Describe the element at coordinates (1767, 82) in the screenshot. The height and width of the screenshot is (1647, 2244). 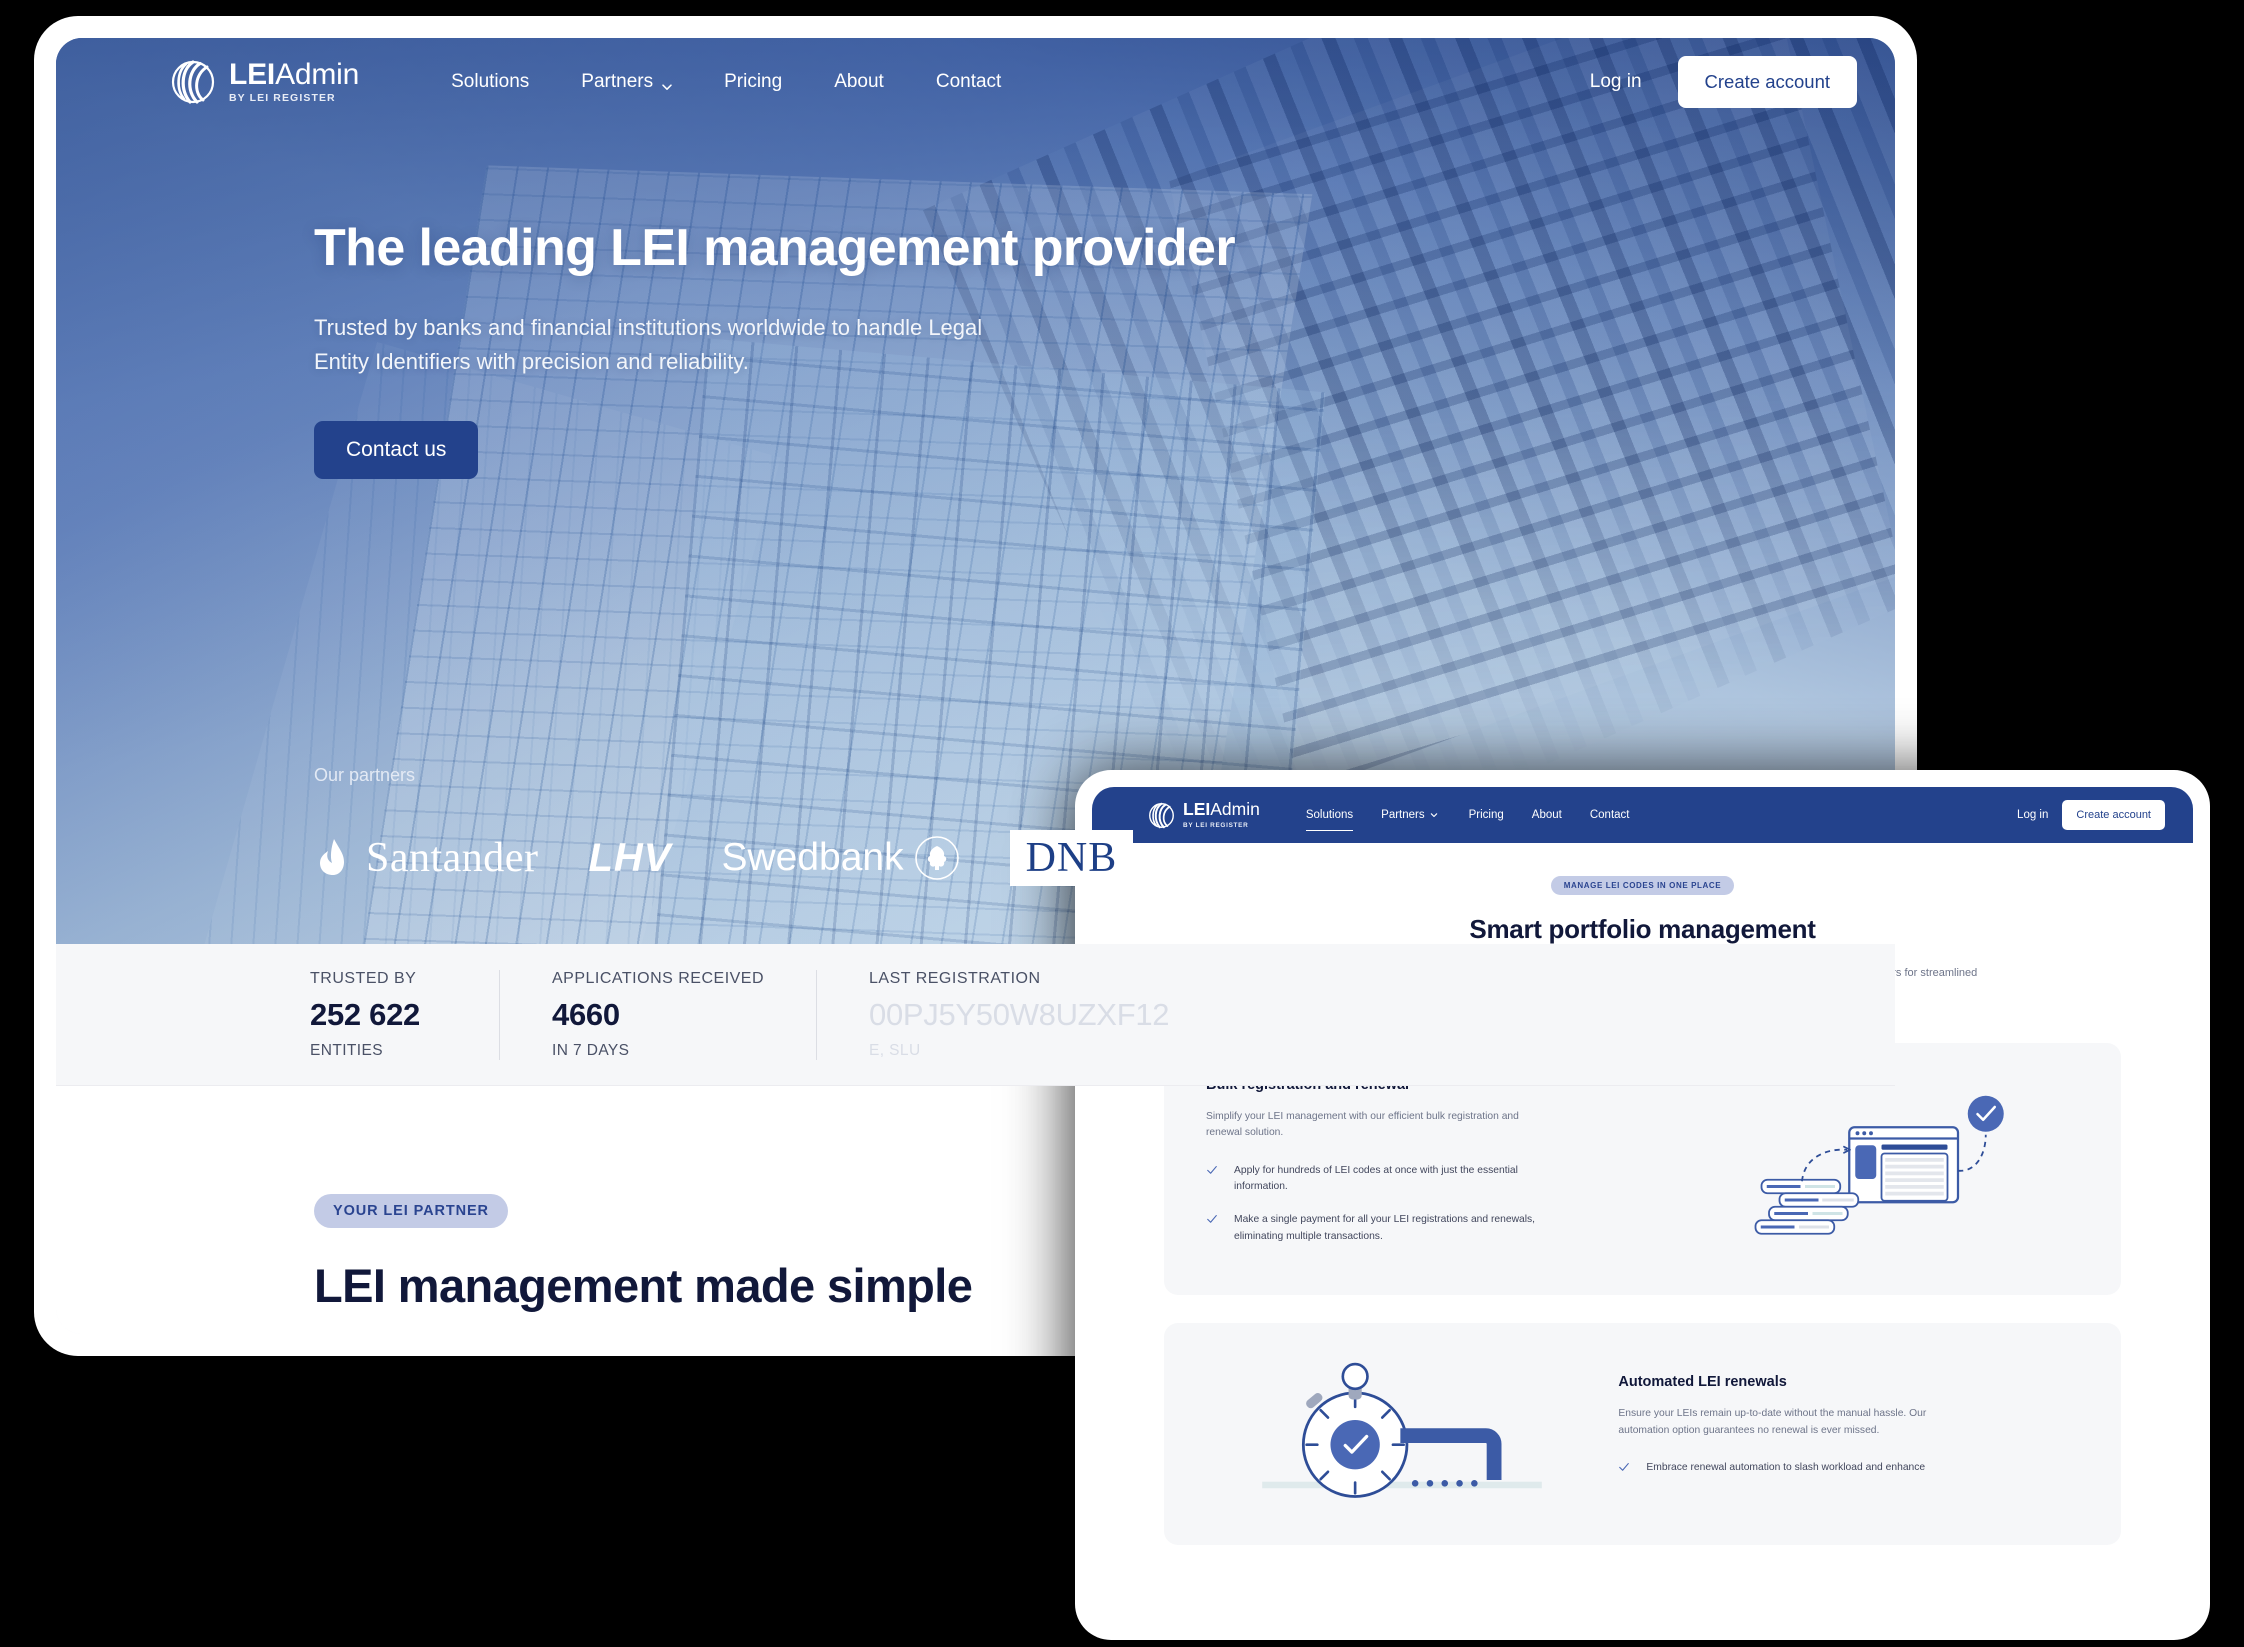
I see `create-account-button: Create account` at that location.